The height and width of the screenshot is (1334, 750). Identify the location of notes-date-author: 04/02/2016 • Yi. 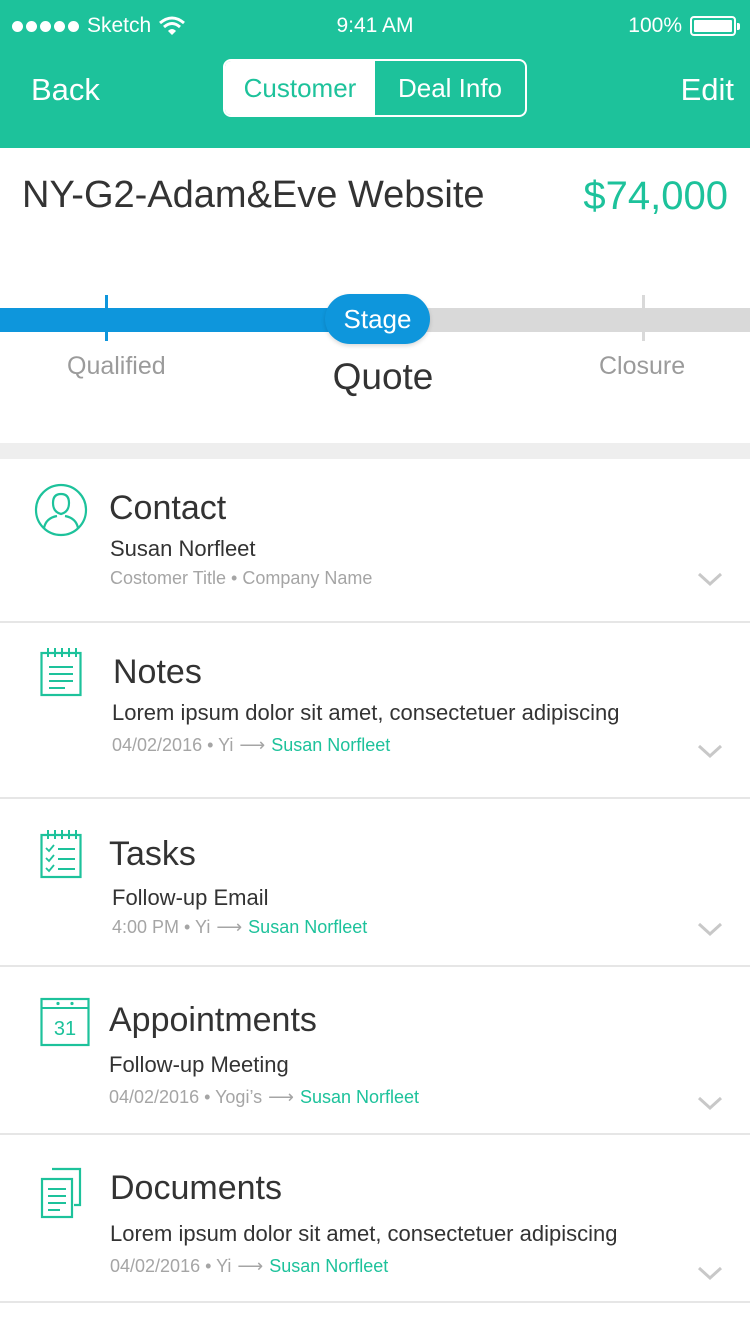
(173, 745).